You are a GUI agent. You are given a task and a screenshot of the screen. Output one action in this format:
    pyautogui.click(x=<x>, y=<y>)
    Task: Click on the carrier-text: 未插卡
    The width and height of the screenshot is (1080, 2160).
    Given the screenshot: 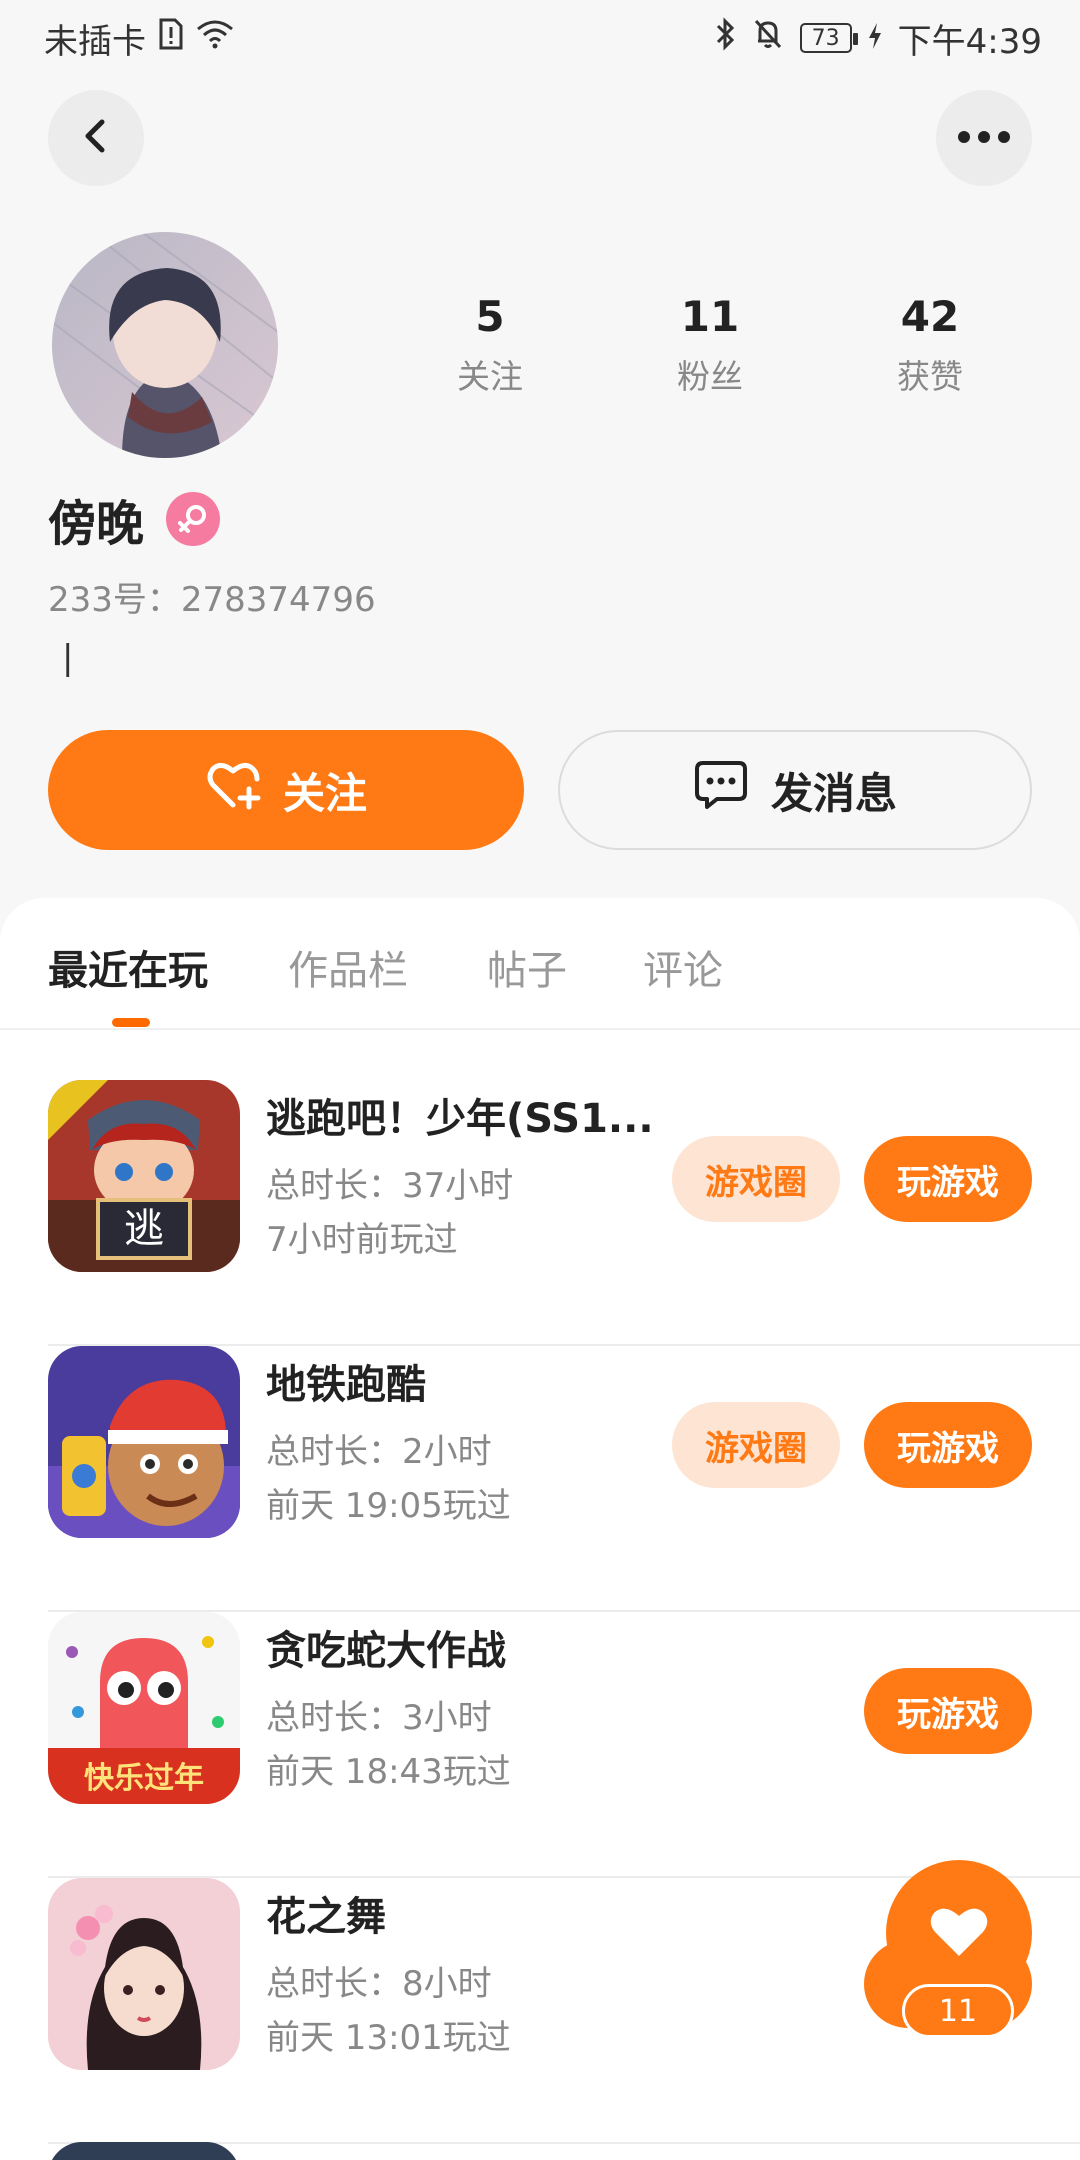 What is the action you would take?
    pyautogui.click(x=95, y=41)
    